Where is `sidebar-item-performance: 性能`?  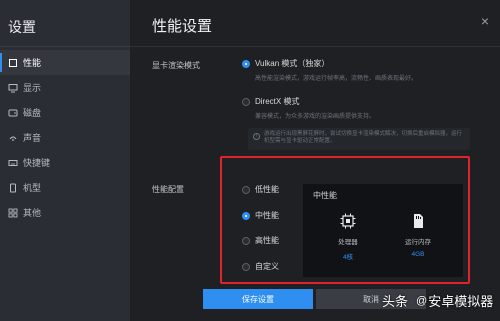 sidebar-item-performance: 性能 is located at coordinates (65, 62).